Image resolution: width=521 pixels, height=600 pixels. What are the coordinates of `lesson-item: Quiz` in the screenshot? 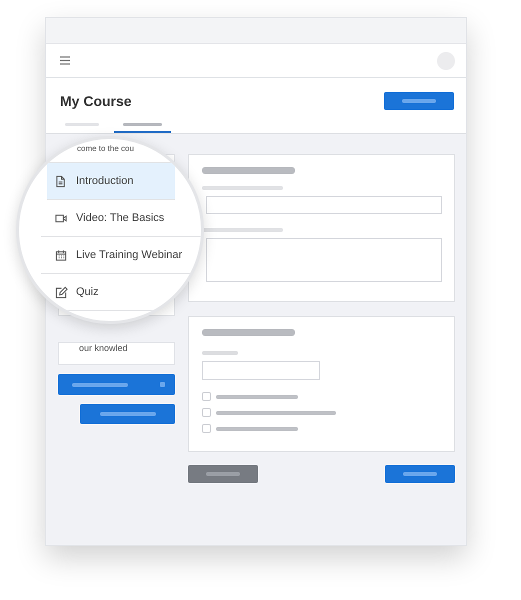 It's located at (121, 292).